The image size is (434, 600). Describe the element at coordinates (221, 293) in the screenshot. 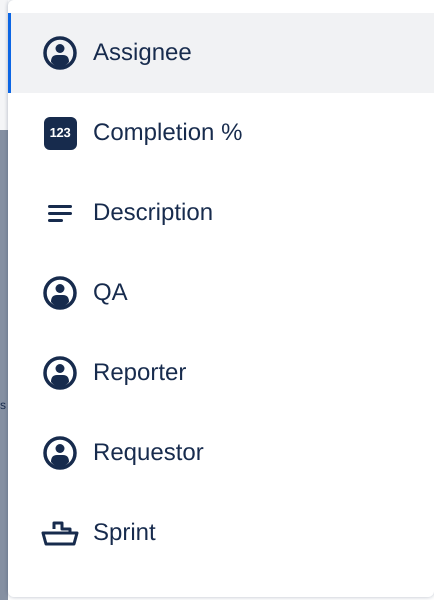

I see `menu-item: QA` at that location.